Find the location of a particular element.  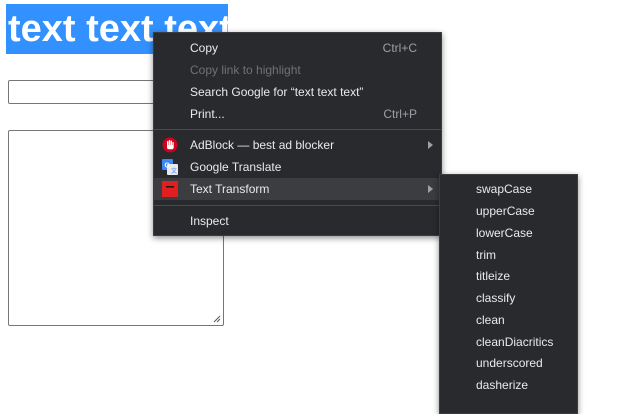

submenu-item-label: cleanDiacritics is located at coordinates (515, 341).